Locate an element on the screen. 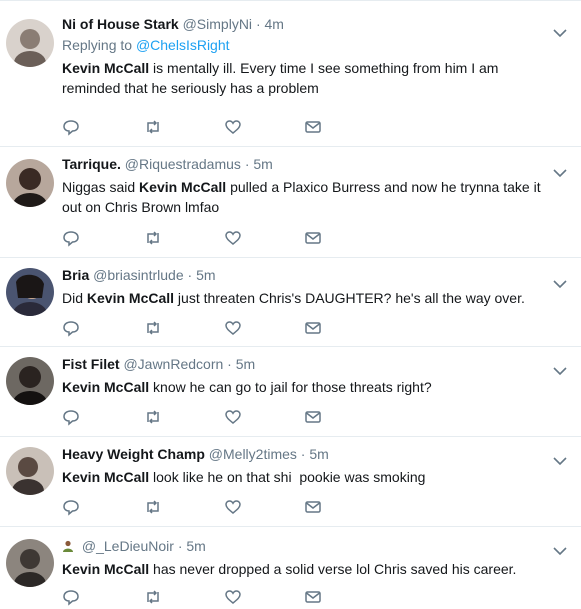  reply-context: Replying to @ChelsIsRight is located at coordinates (306, 45).